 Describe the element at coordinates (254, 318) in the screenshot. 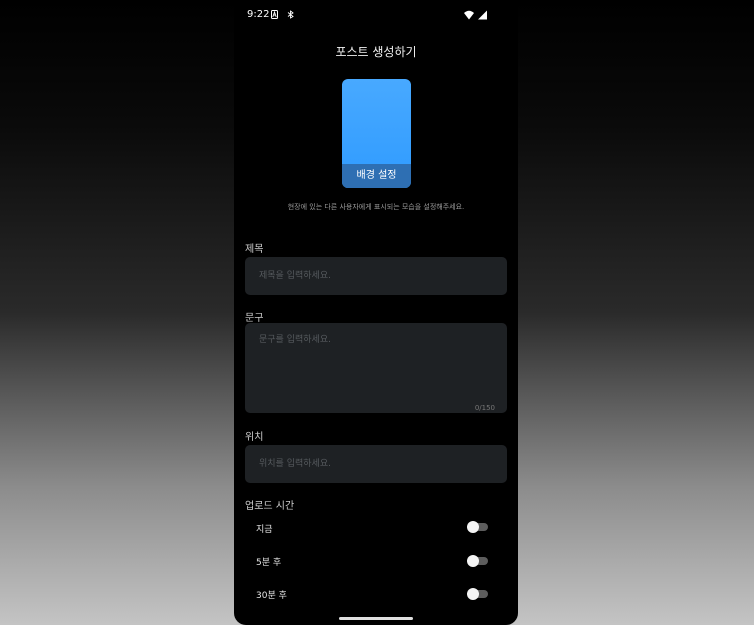

I see `content-label: 문구` at that location.